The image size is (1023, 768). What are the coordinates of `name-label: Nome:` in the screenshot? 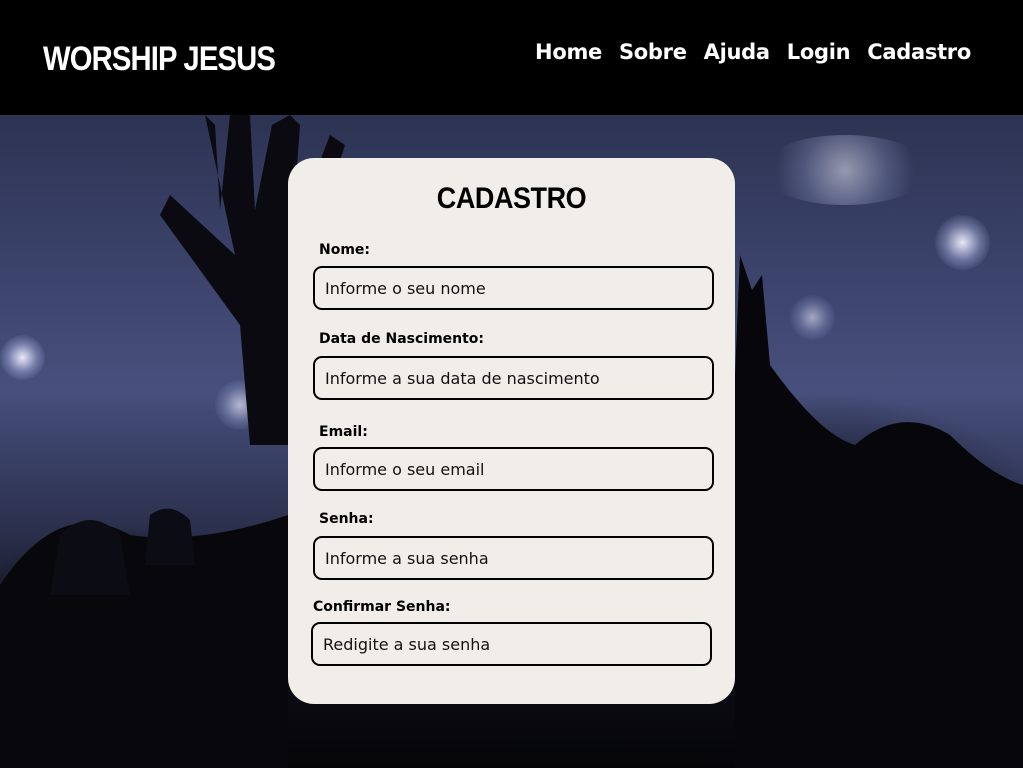 It's located at (345, 250).